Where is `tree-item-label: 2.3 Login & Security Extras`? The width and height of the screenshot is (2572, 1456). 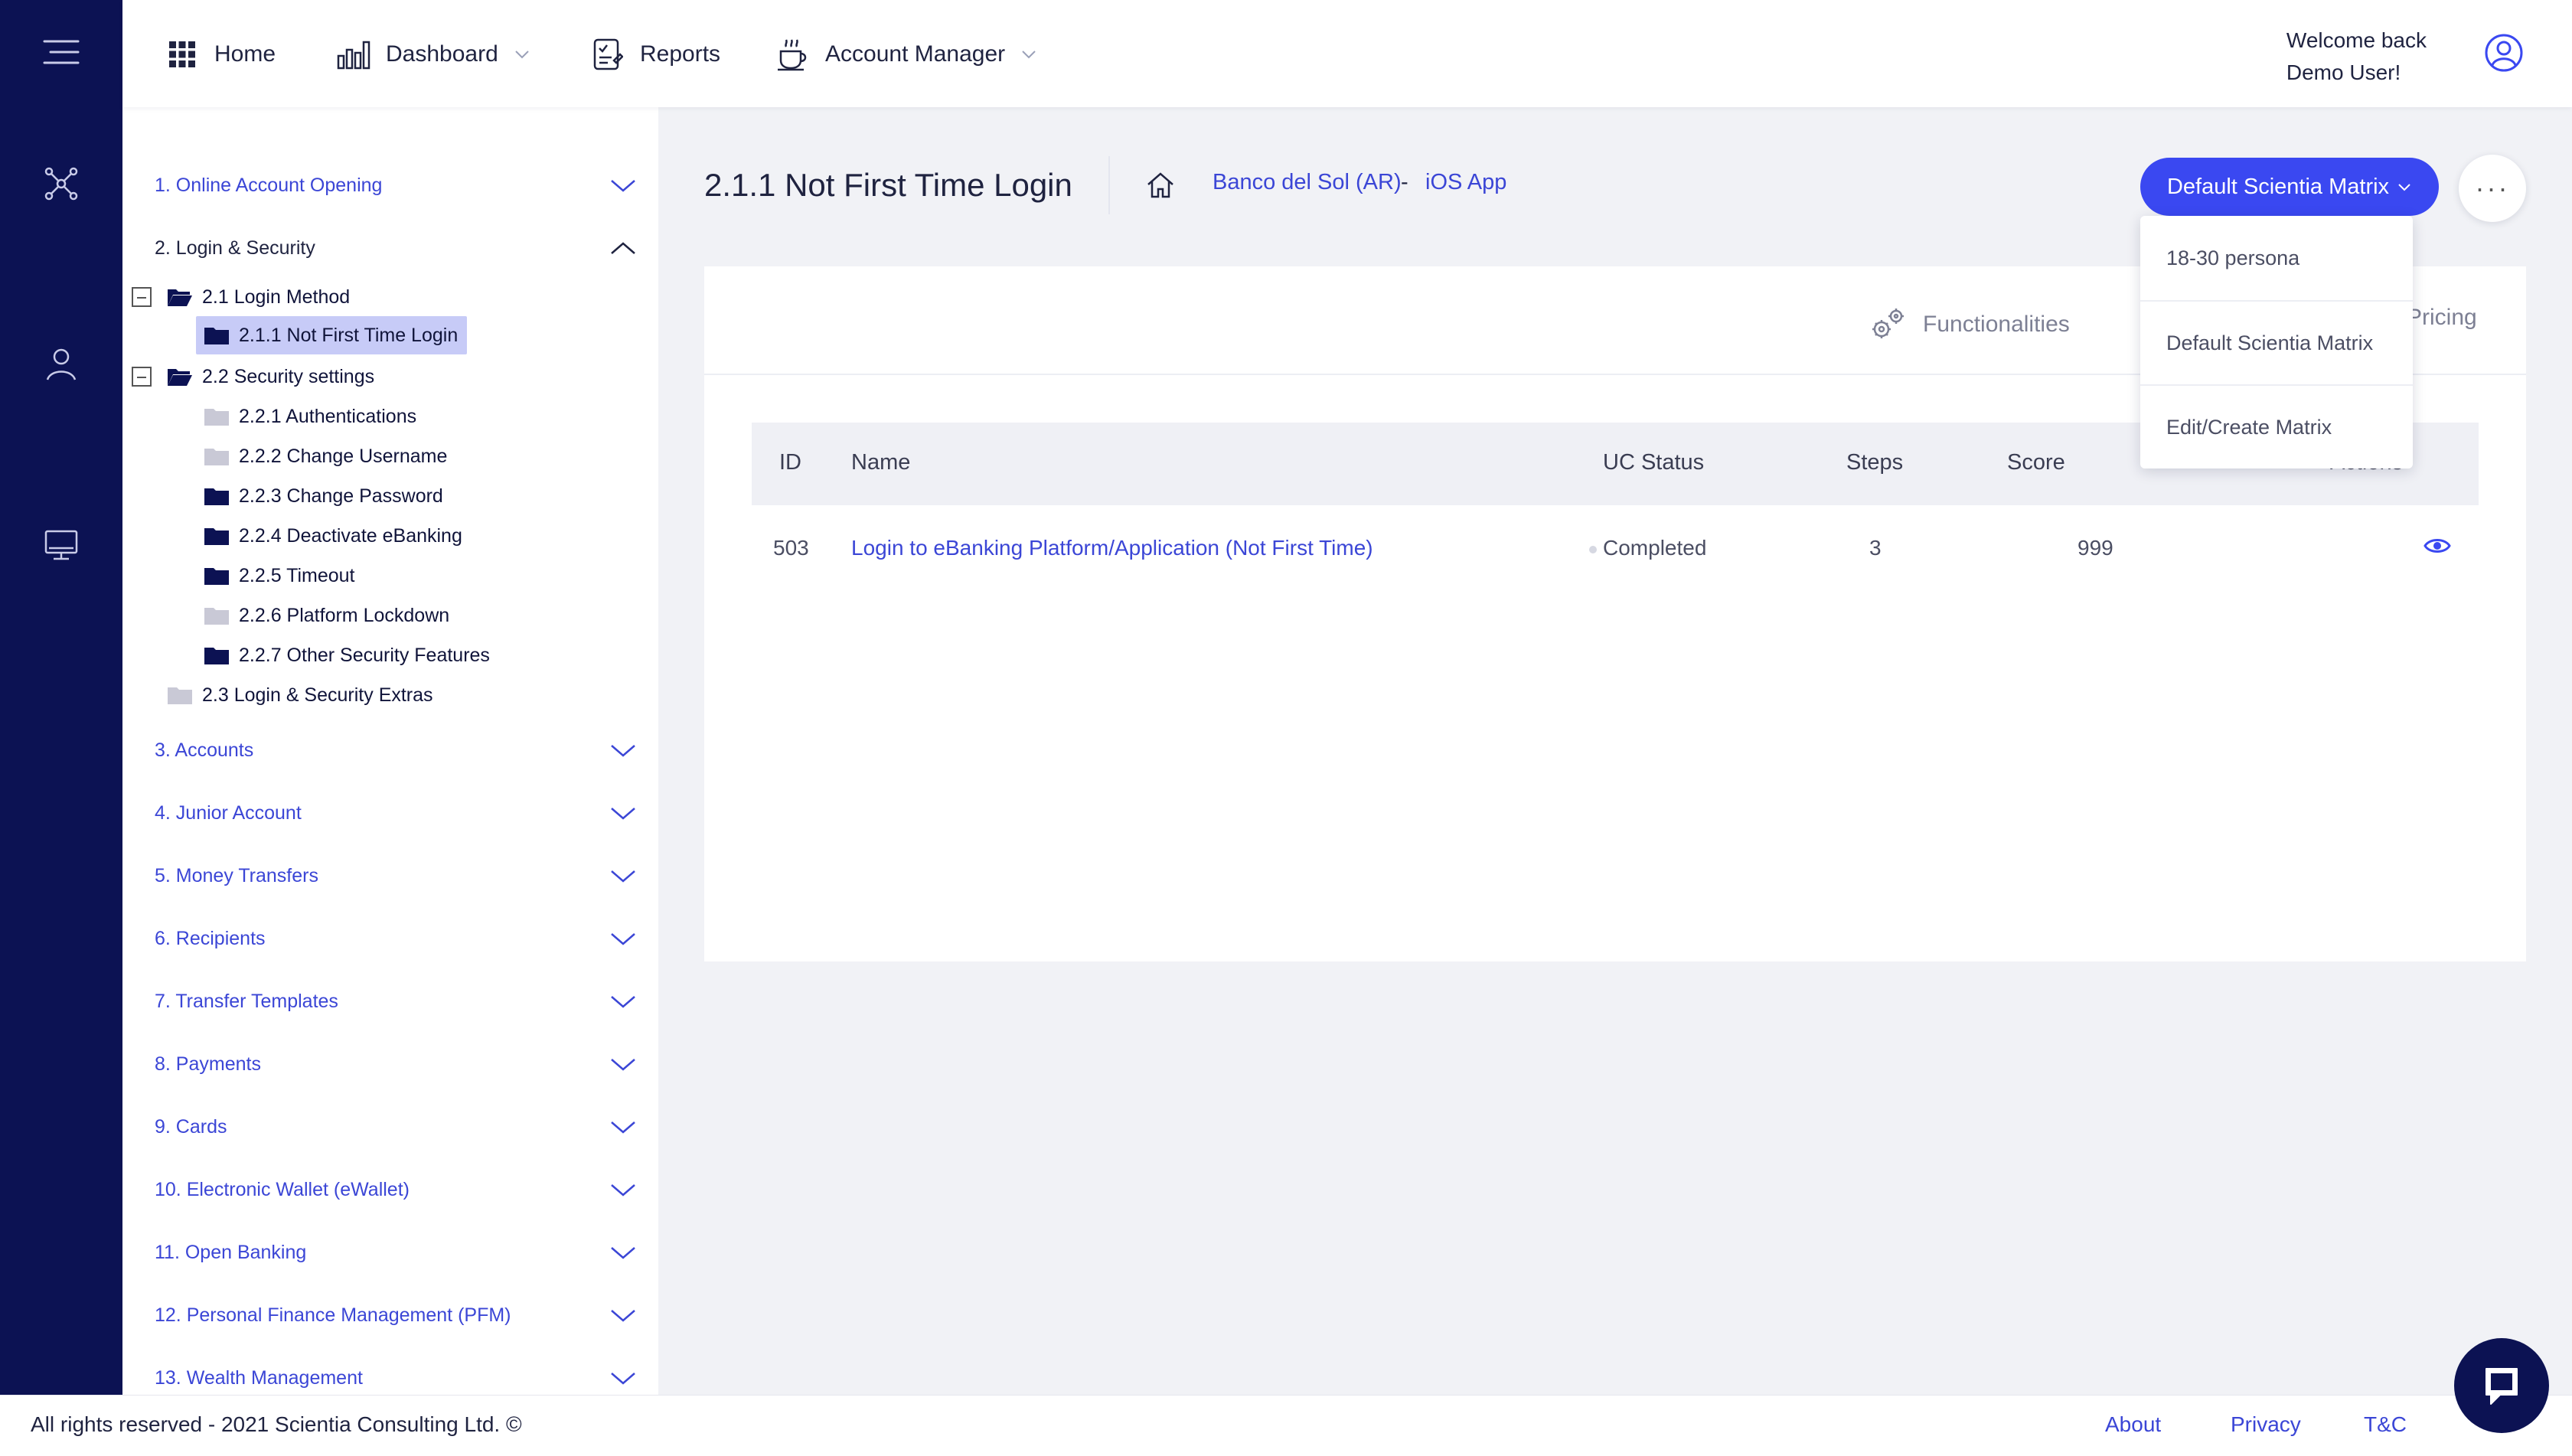
tree-item-label: 2.3 Login & Security Extras is located at coordinates (317, 695).